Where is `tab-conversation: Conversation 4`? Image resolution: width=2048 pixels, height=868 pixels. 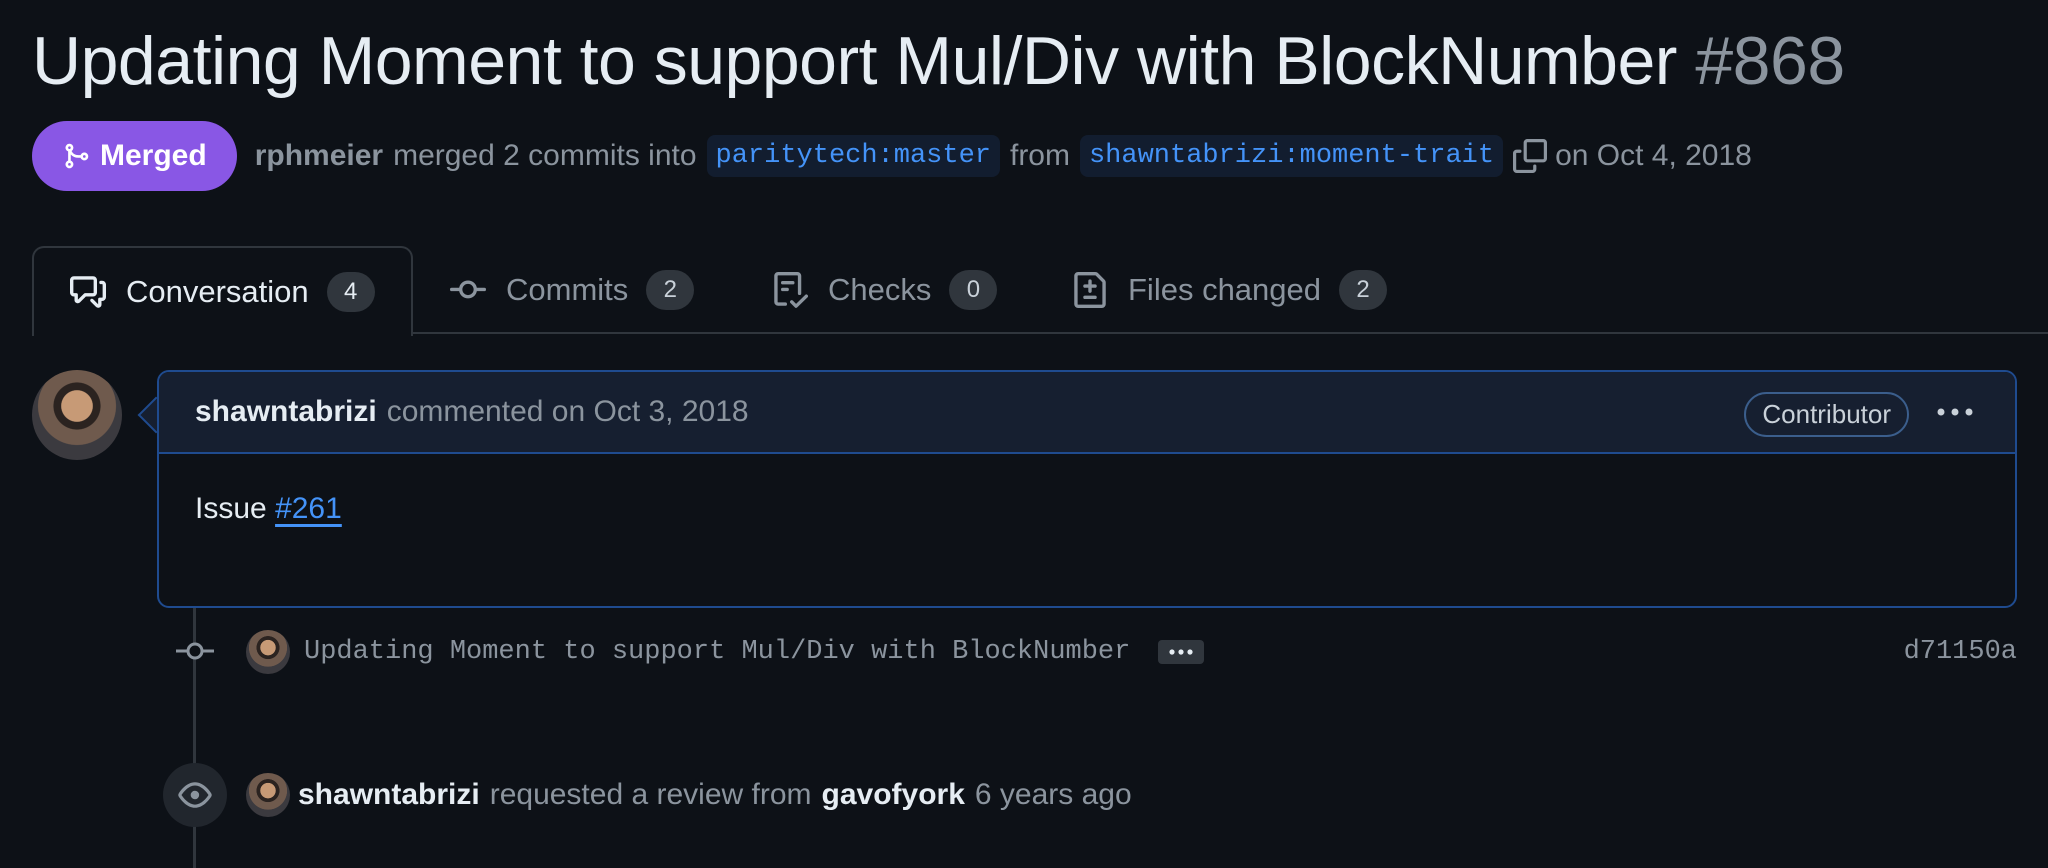 tab-conversation: Conversation 4 is located at coordinates (222, 291).